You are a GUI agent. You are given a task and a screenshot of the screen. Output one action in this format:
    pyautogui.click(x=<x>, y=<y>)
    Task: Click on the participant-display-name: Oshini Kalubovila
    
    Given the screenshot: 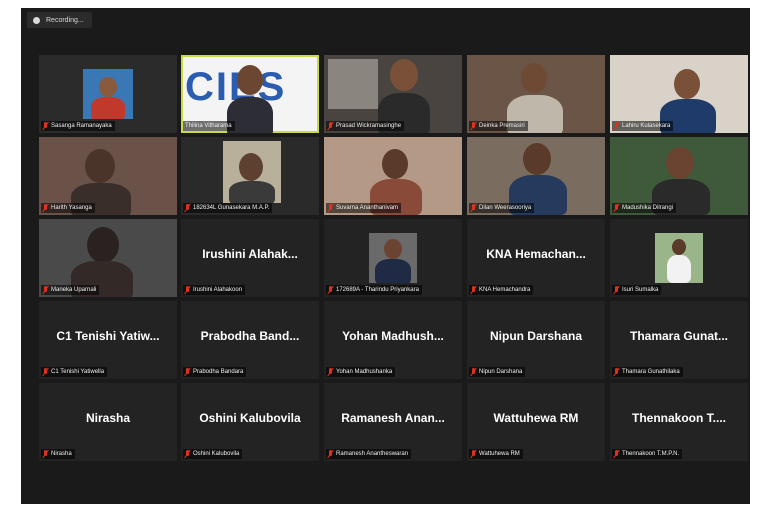 What is the action you would take?
    pyautogui.click(x=250, y=418)
    